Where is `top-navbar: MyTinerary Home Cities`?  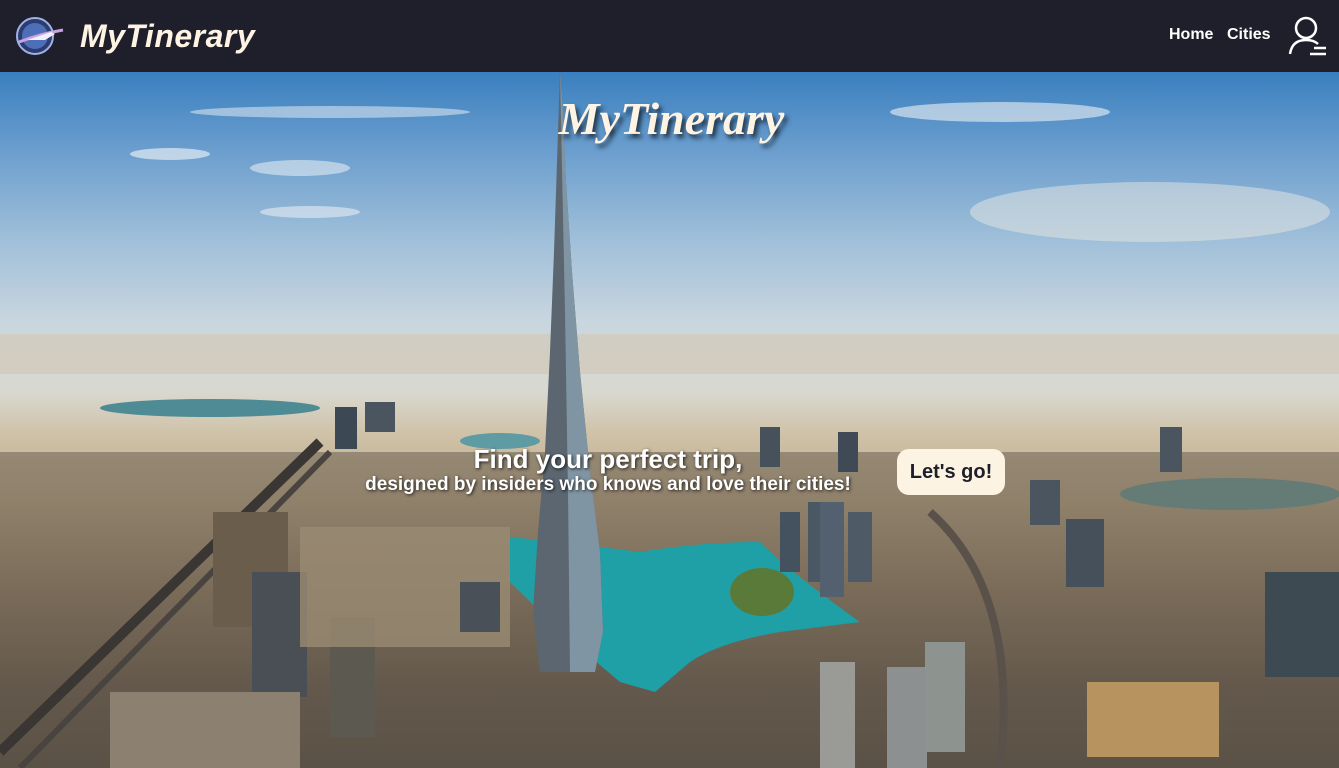 top-navbar: MyTinerary Home Cities is located at coordinates (669, 36).